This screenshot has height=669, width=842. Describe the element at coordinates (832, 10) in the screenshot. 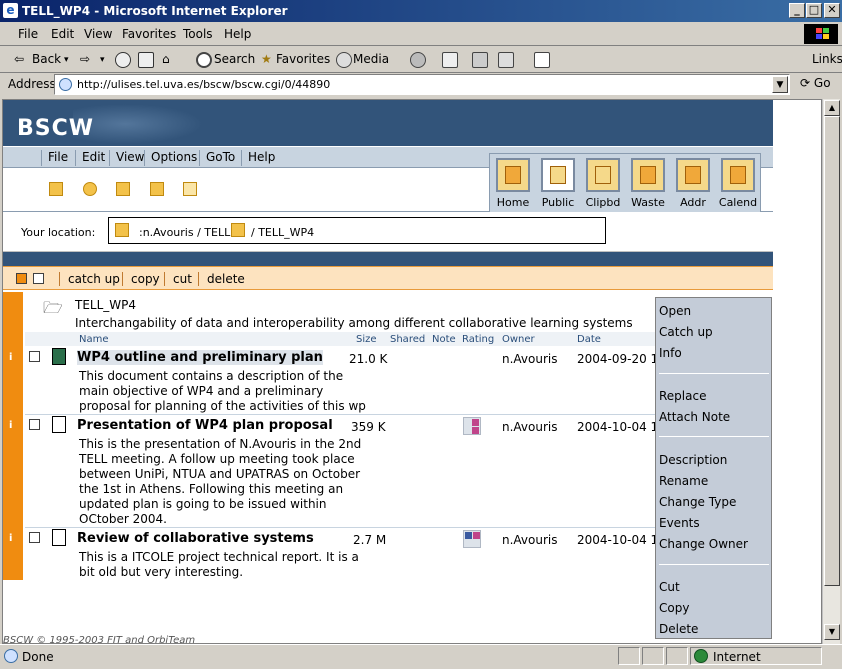

I see `close-button: ✕` at that location.